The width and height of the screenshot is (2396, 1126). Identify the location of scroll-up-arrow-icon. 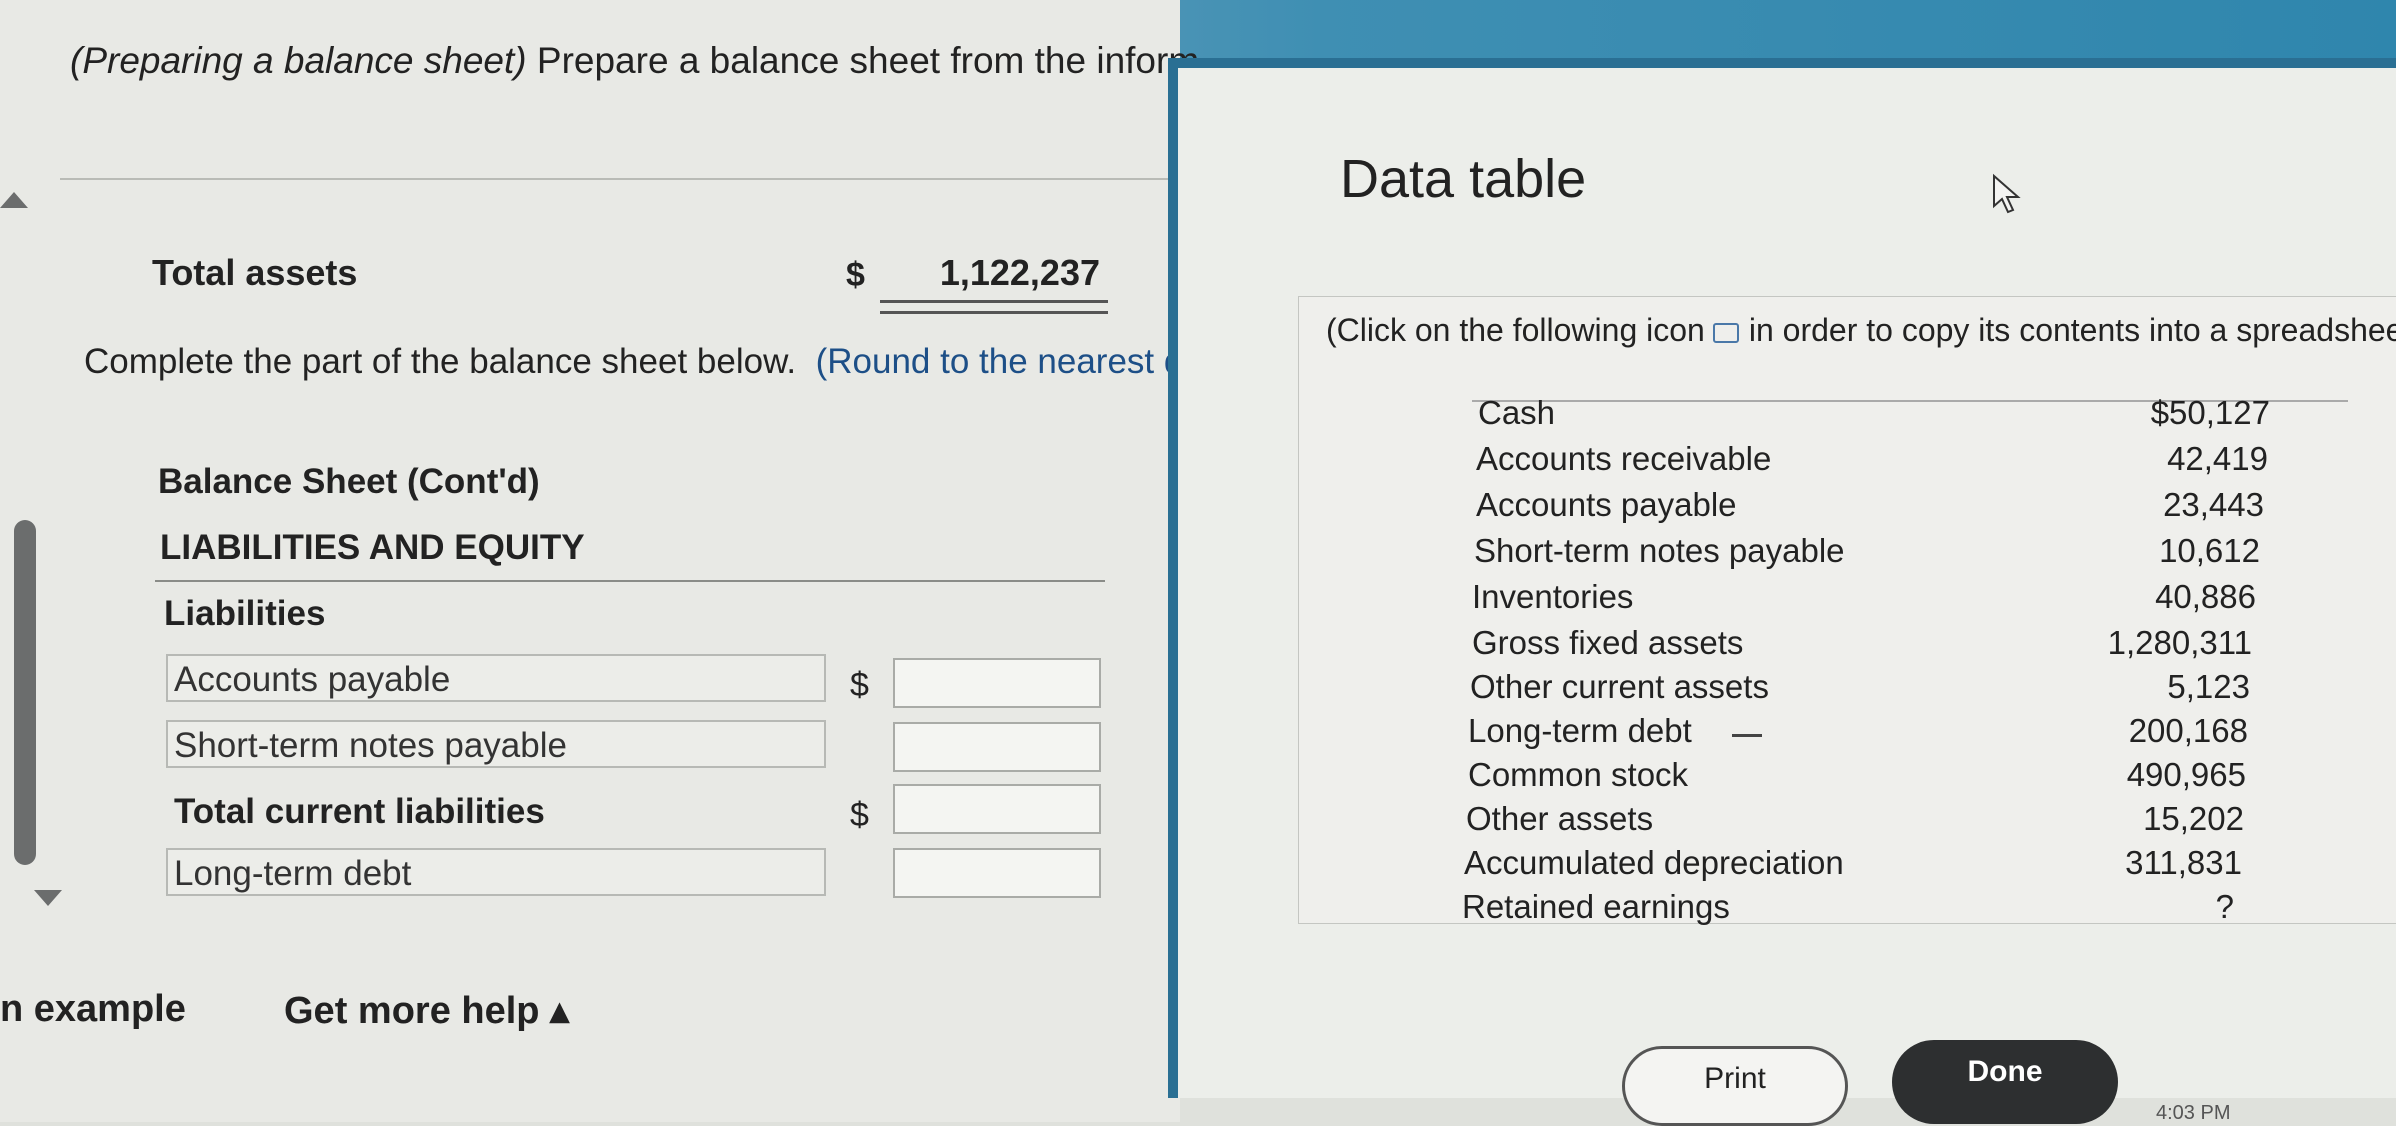
(14, 200).